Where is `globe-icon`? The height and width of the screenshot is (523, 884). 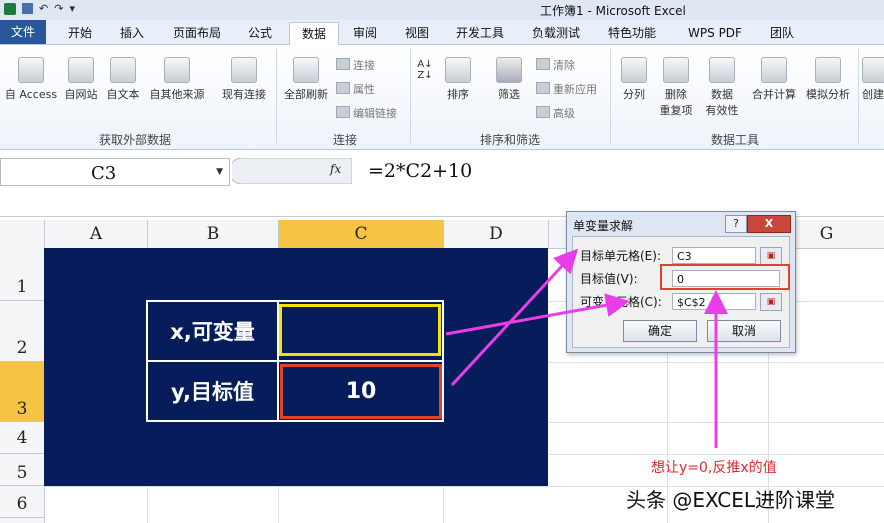
globe-icon is located at coordinates (81, 70).